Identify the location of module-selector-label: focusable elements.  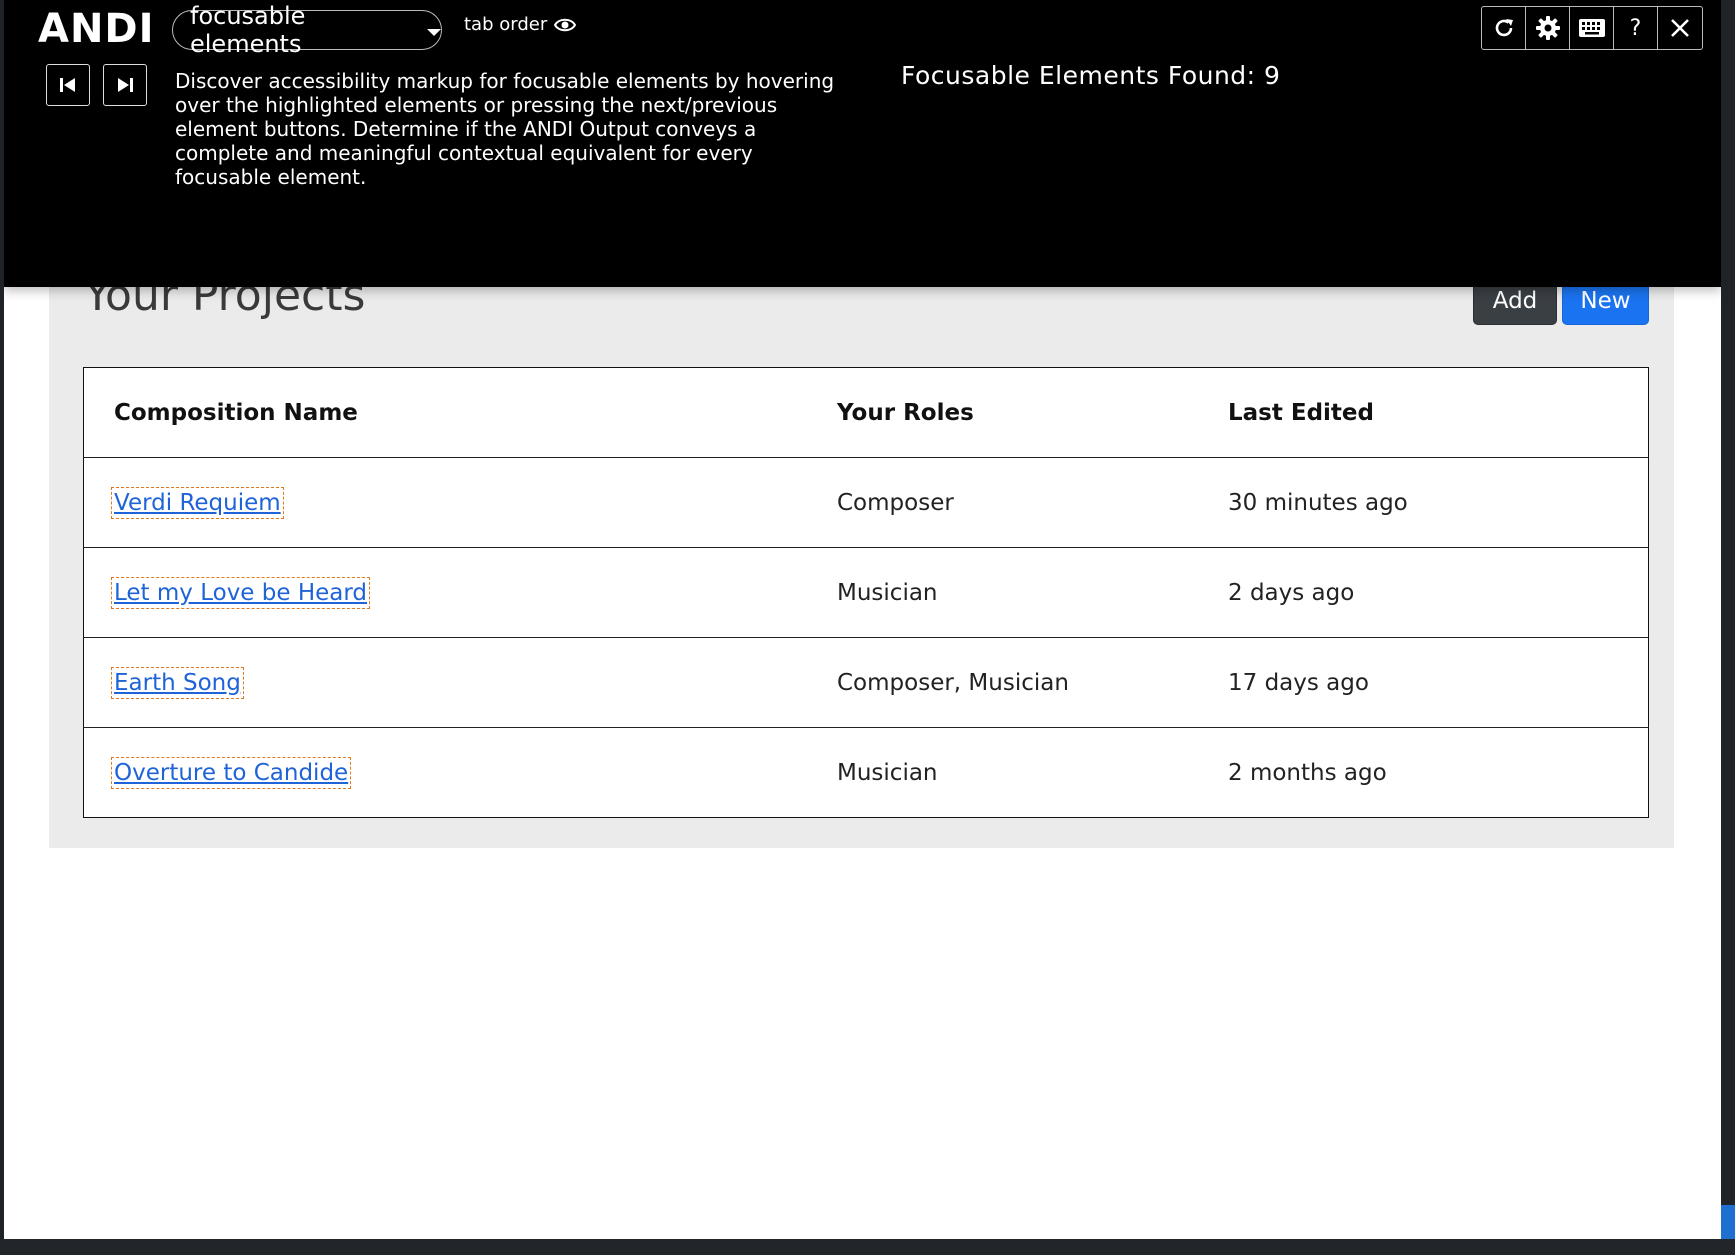
(248, 30).